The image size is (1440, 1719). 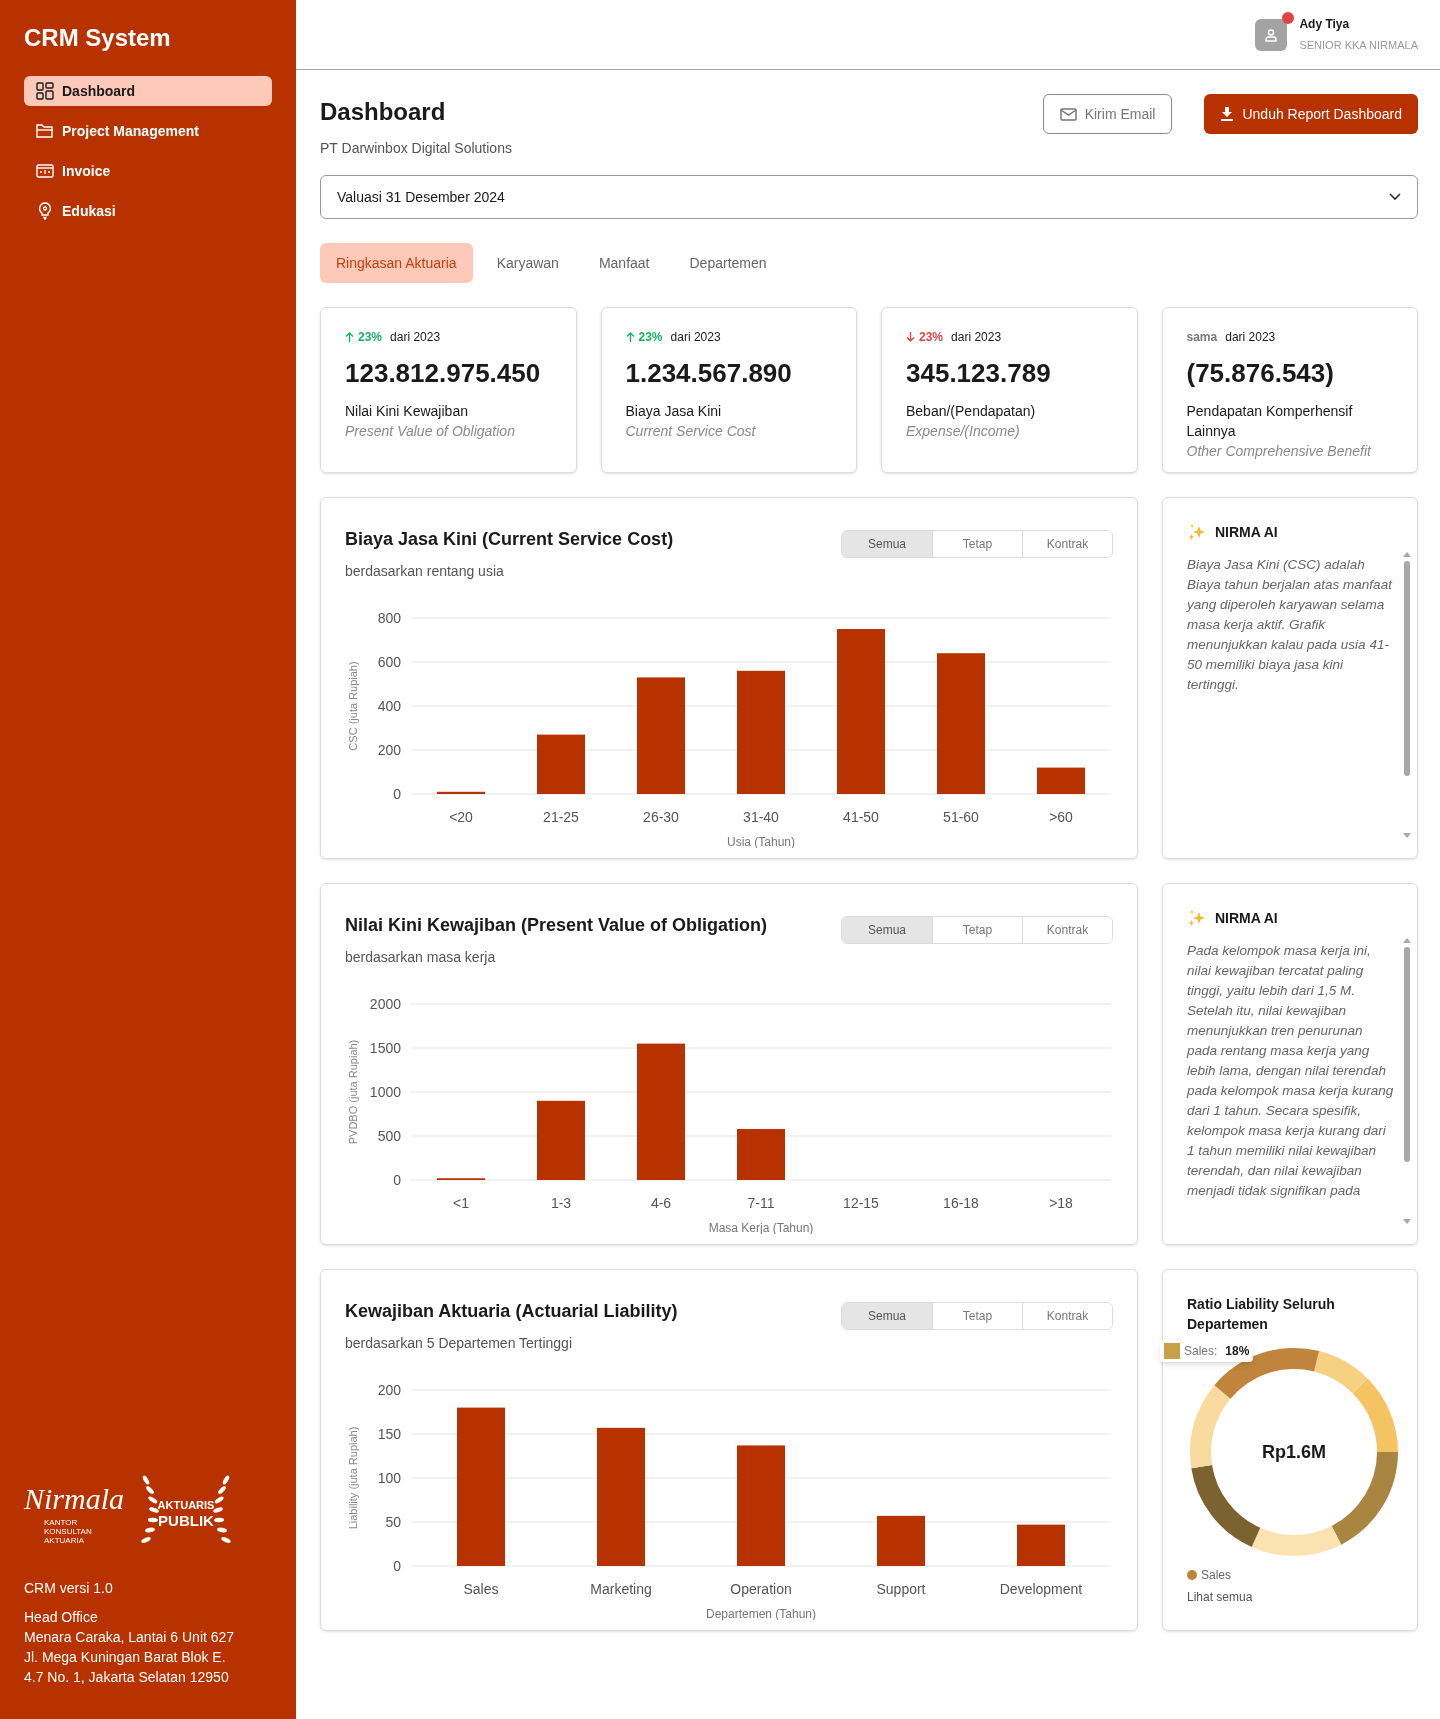 I want to click on stat-label: Nilai Kini Kewajiban, so click(x=407, y=411).